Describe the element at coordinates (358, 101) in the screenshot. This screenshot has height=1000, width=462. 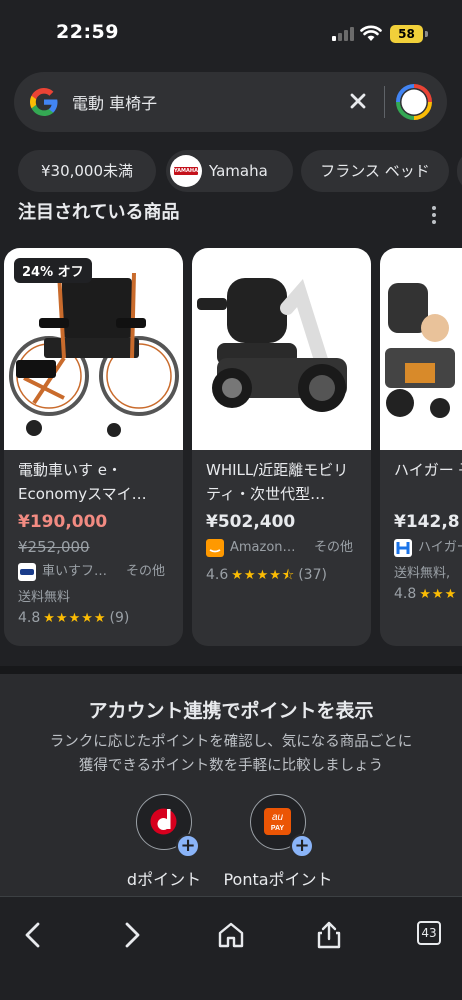
I see `close-icon` at that location.